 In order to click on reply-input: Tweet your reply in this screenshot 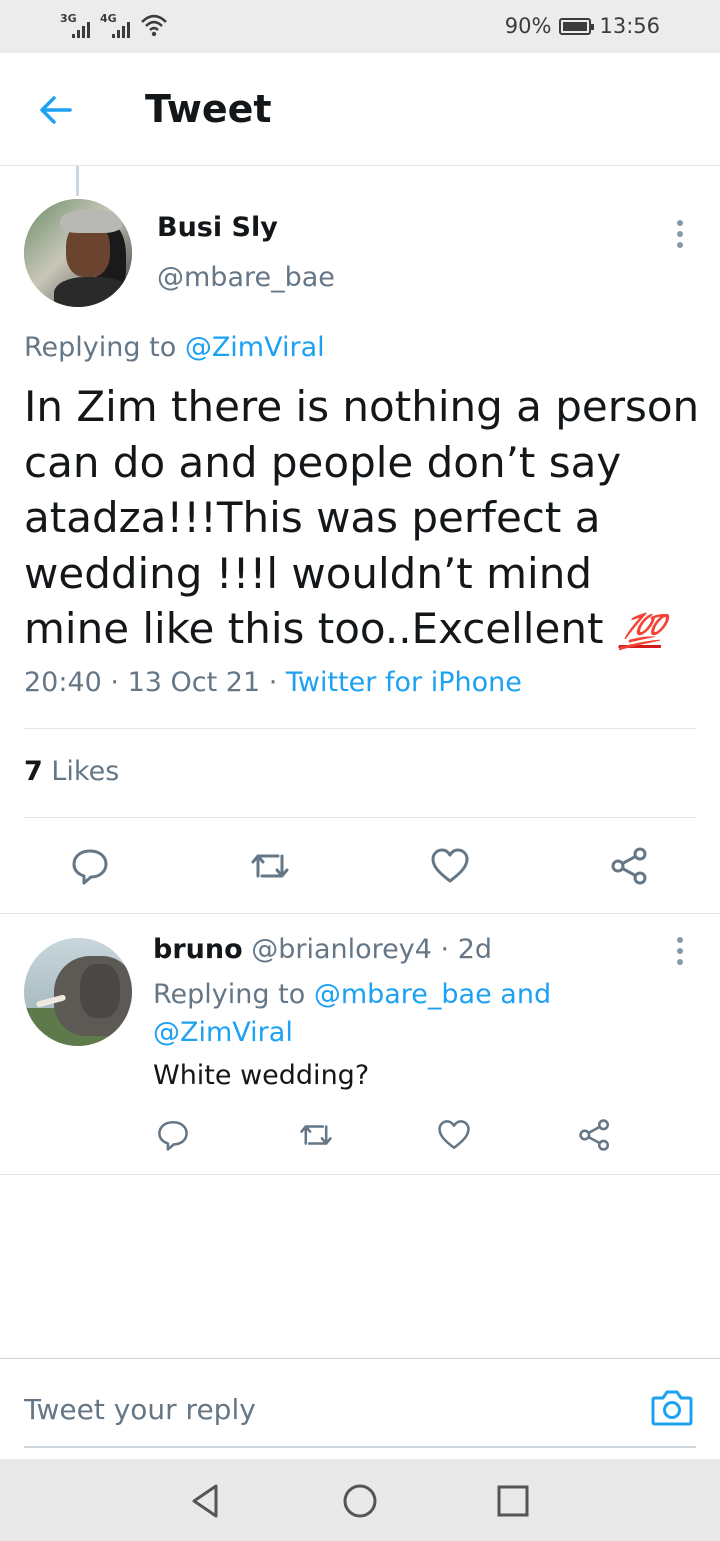, I will do `click(140, 1409)`.